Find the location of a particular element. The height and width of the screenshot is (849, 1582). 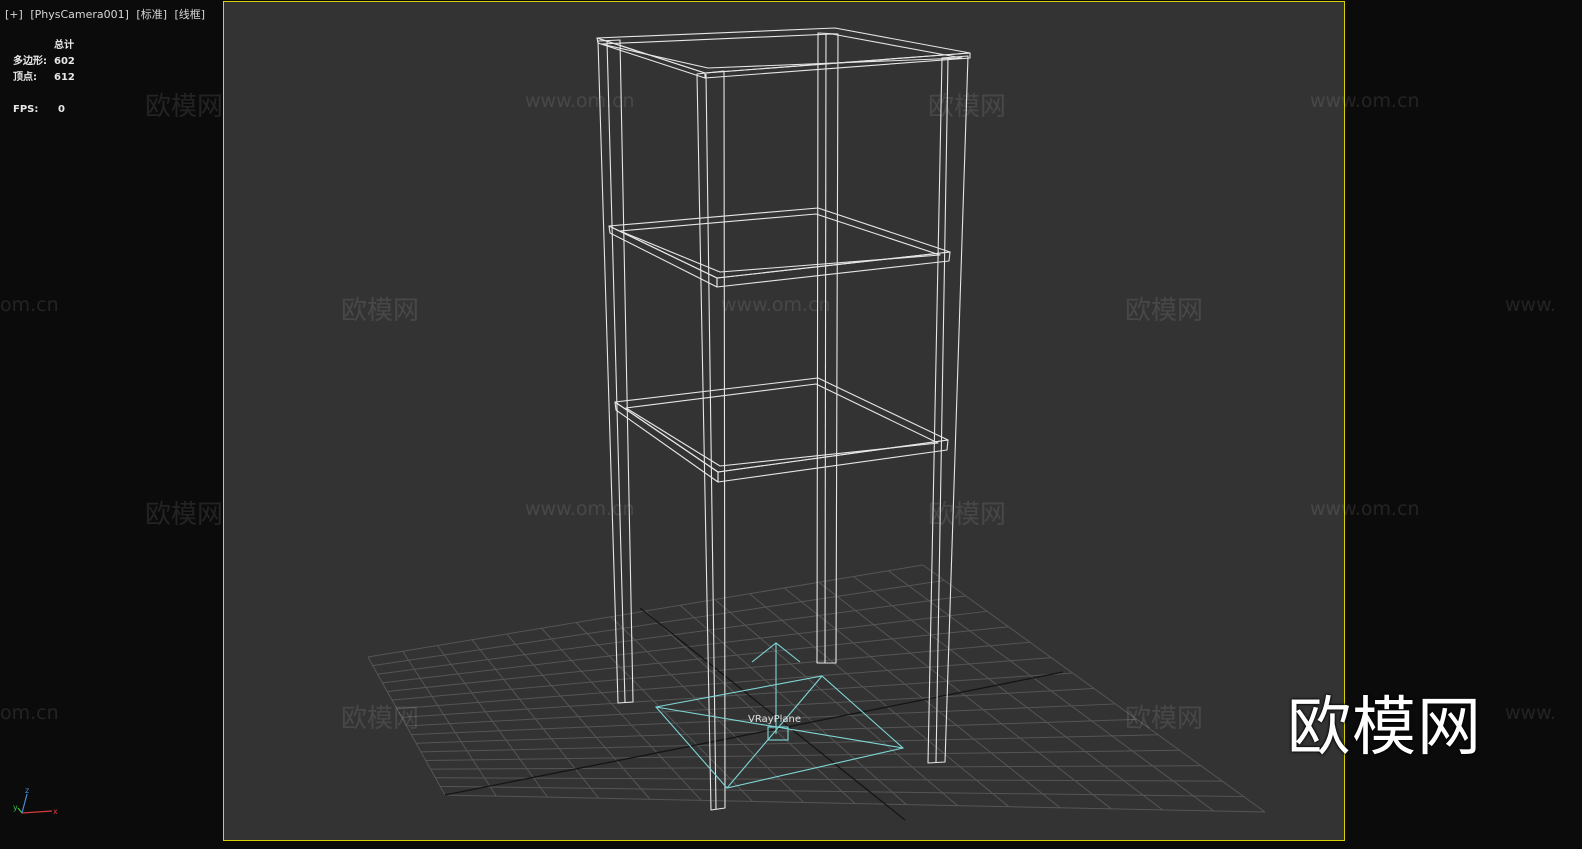

viewport-general-menu: [+] is located at coordinates (14, 14).